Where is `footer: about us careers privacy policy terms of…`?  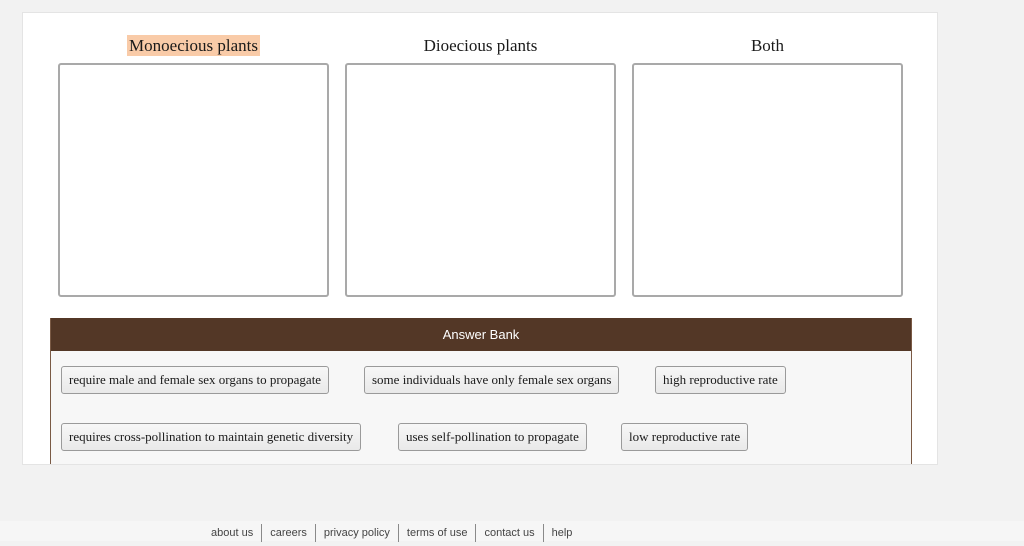 footer: about us careers privacy policy terms of… is located at coordinates (512, 532).